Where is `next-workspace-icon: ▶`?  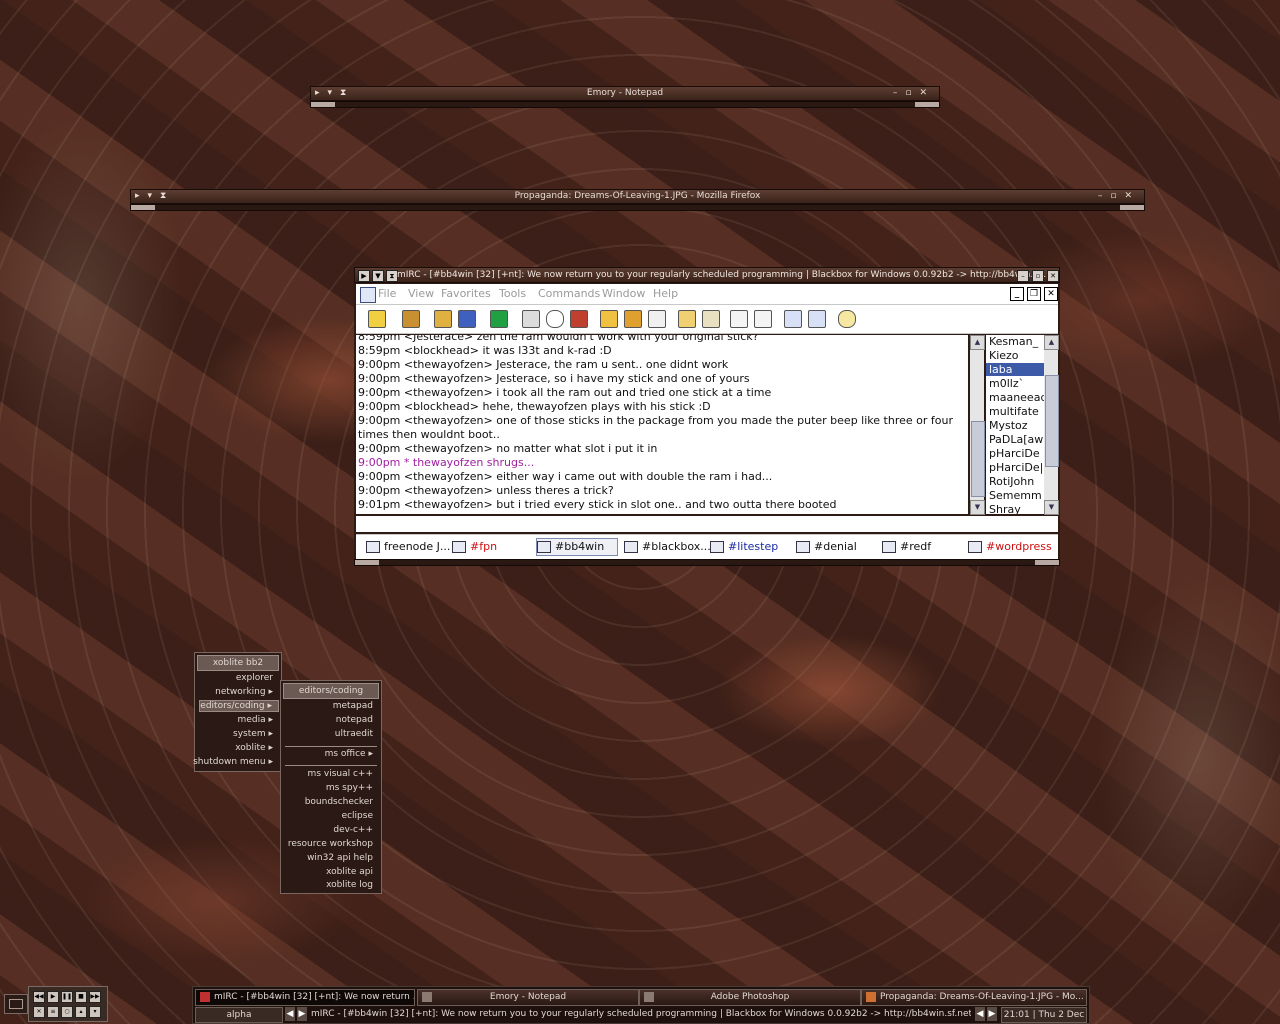 next-workspace-icon: ▶ is located at coordinates (302, 1014).